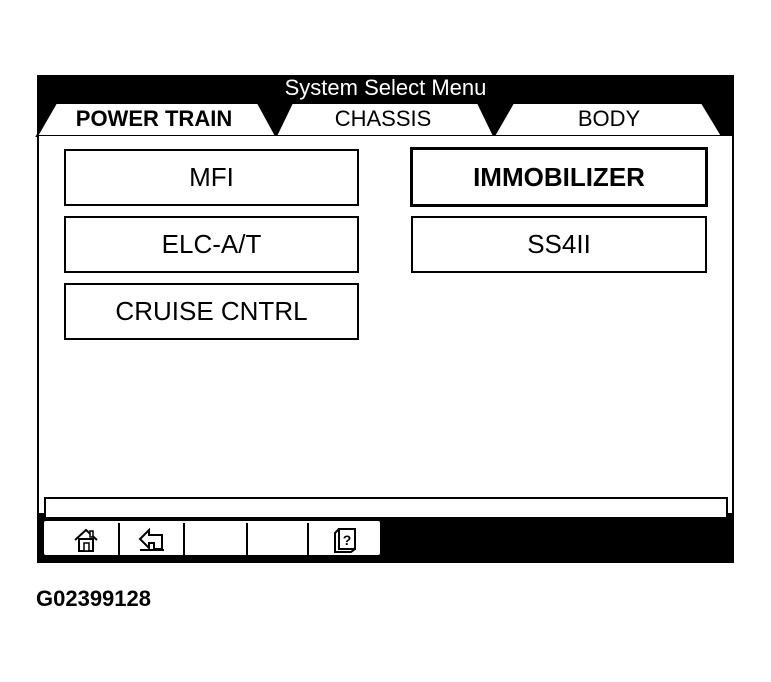 This screenshot has width=771, height=682. Describe the element at coordinates (93, 598) in the screenshot. I see `figure-id: G02399128` at that location.